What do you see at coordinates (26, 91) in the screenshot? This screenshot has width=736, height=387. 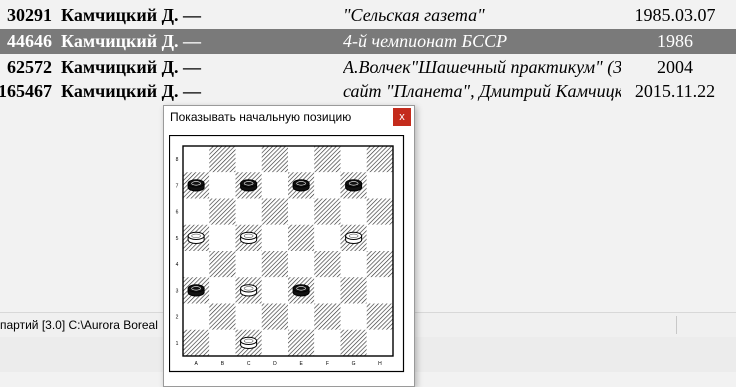 I see `game-id: 165467` at bounding box center [26, 91].